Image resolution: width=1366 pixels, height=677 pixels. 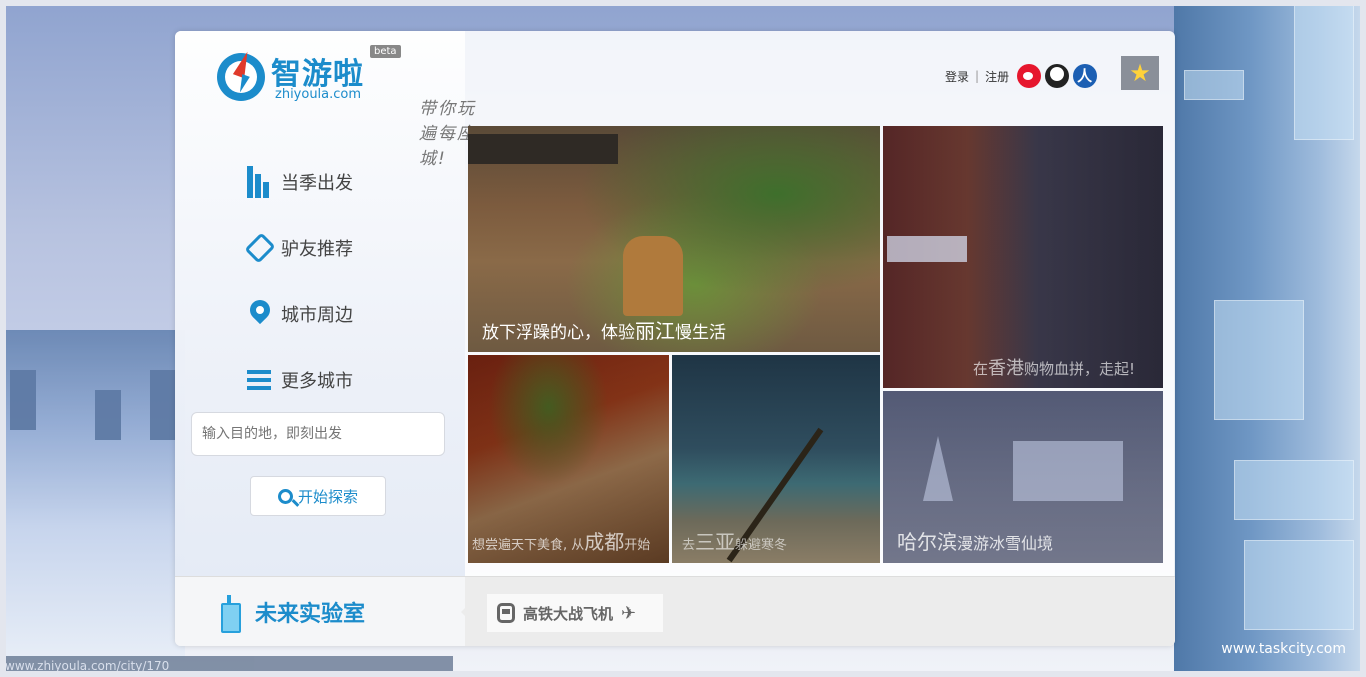 I want to click on favorite-button: ★, so click(x=1140, y=73).